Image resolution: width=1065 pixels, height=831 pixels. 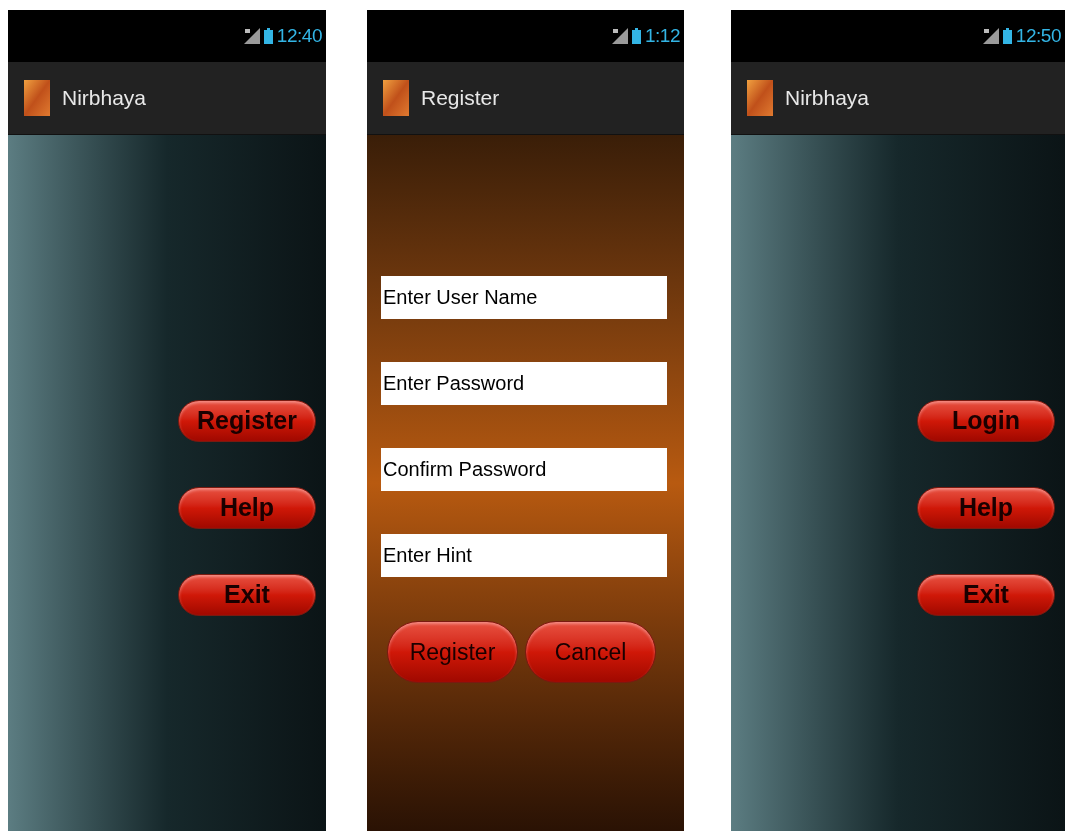 I want to click on text-field: Enter User Name, so click(x=524, y=297).